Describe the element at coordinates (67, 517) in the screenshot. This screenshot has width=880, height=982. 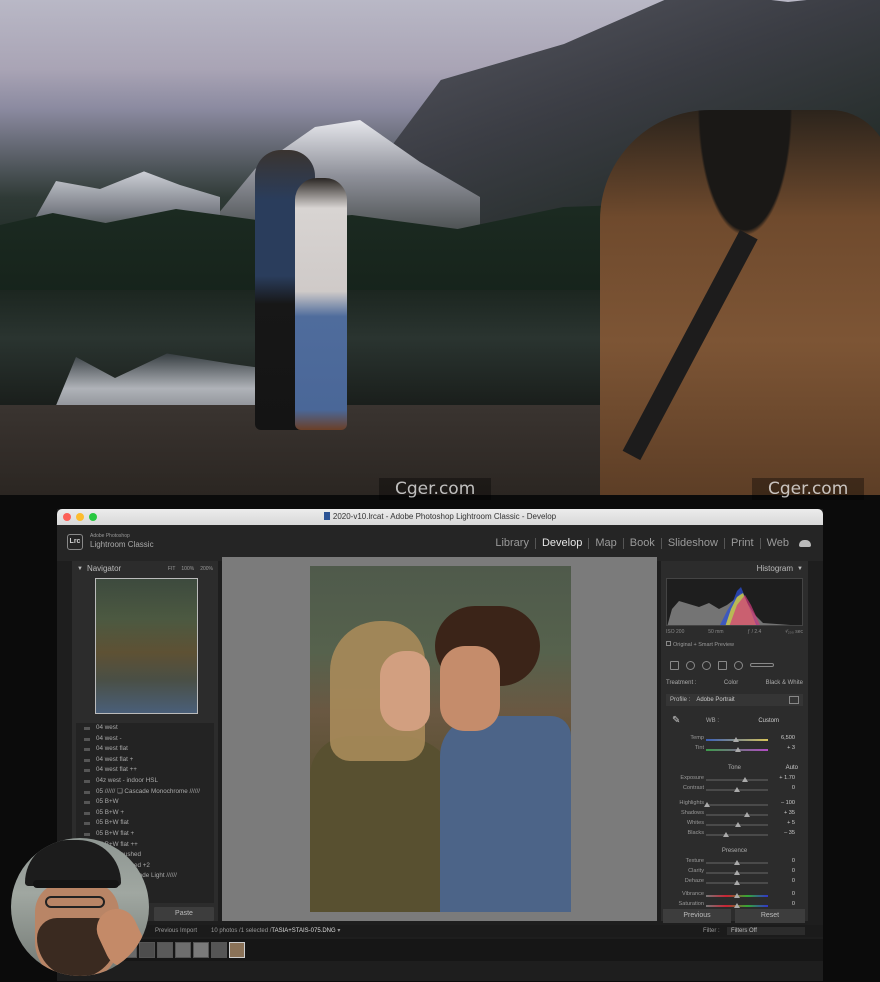
I see `close-button` at that location.